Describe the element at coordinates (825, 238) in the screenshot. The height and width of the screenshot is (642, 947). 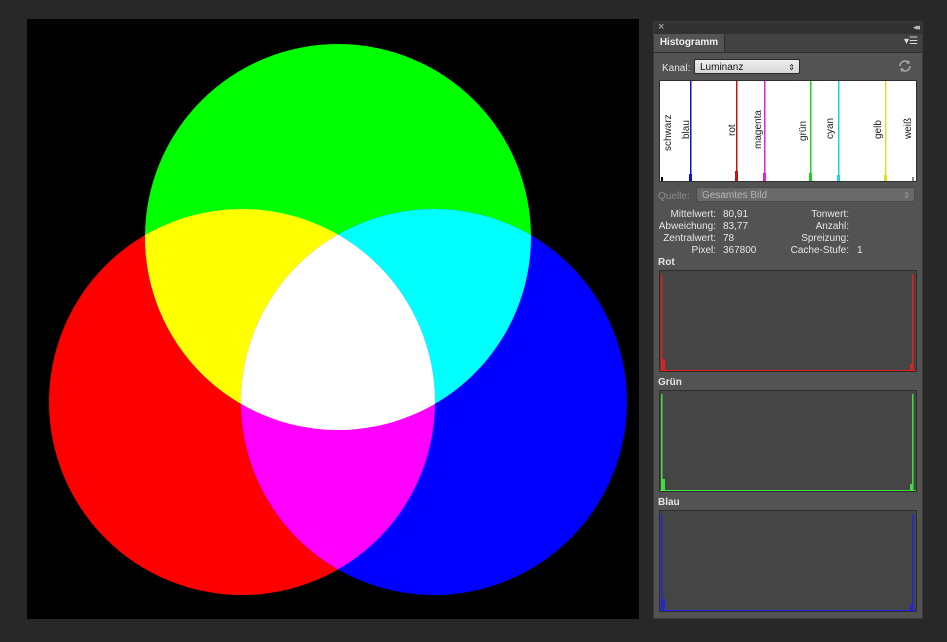
I see `stat-percentile-label: Spreizung:` at that location.